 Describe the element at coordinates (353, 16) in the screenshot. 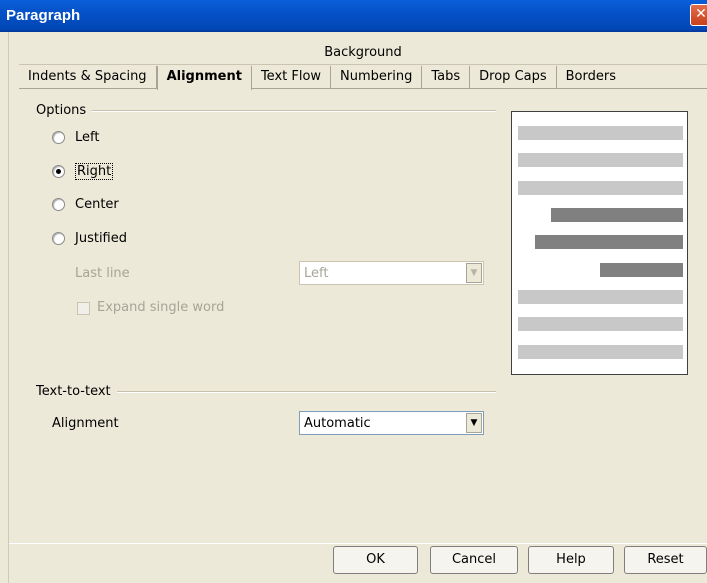

I see `title-bar: Paragraph ✕` at that location.